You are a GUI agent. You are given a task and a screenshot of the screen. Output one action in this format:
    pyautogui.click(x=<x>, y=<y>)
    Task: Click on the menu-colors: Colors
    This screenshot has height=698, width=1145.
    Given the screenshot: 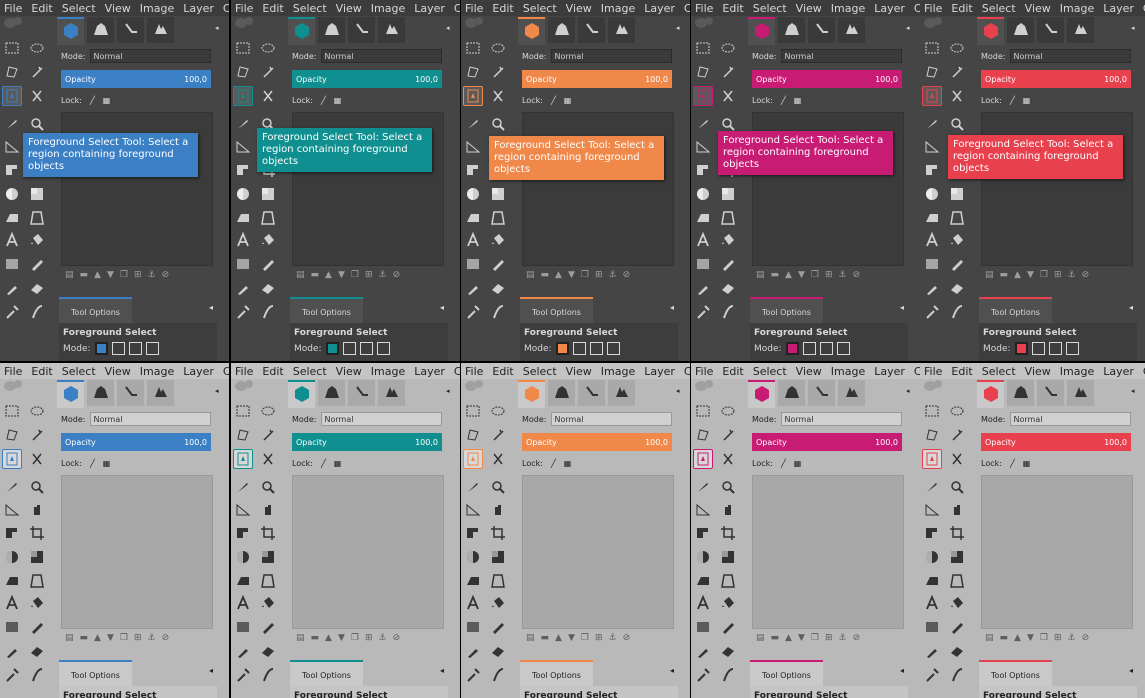 What is the action you would take?
    pyautogui.click(x=457, y=371)
    